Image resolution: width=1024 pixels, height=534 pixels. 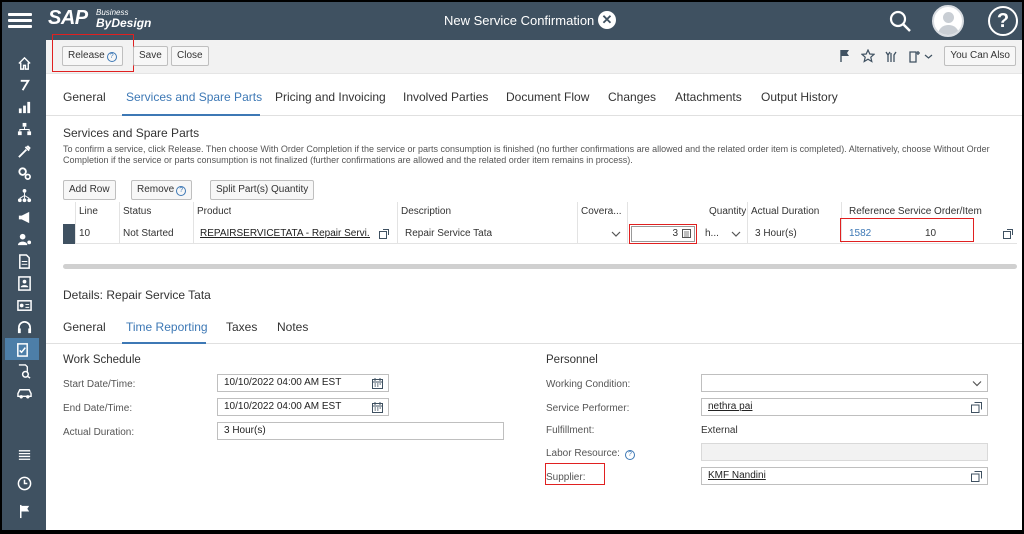 I want to click on supplier-input: KMF Nandini, so click(x=844, y=476).